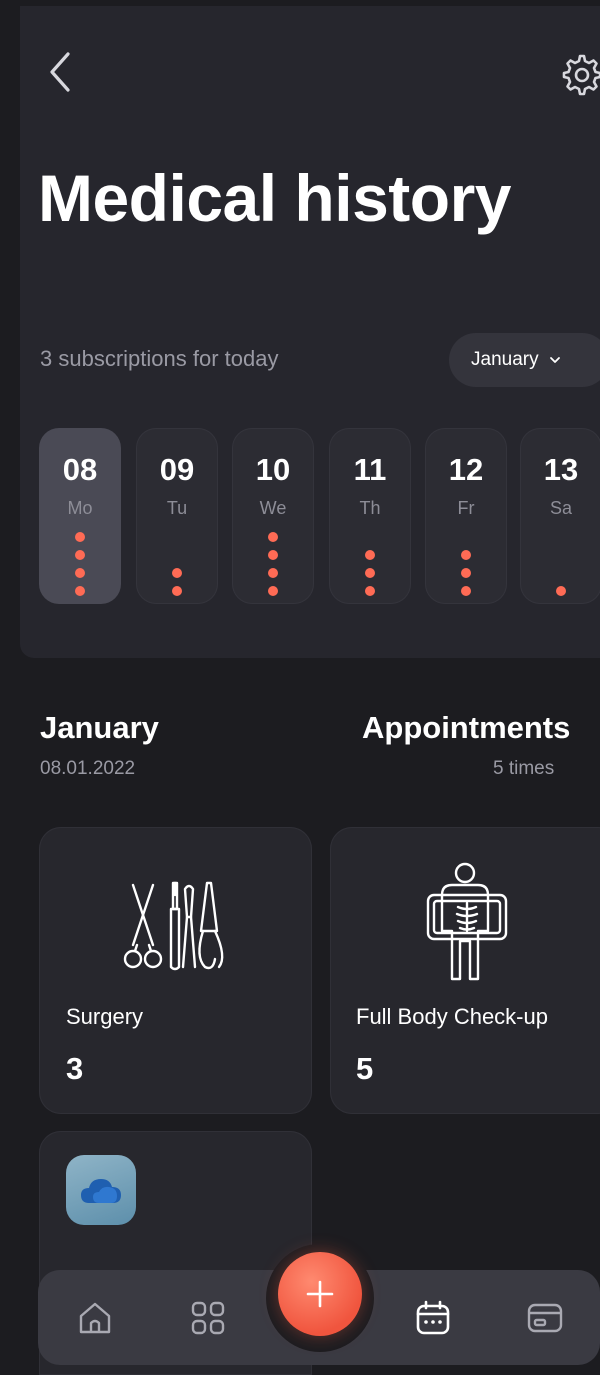  I want to click on back-button, so click(60, 72).